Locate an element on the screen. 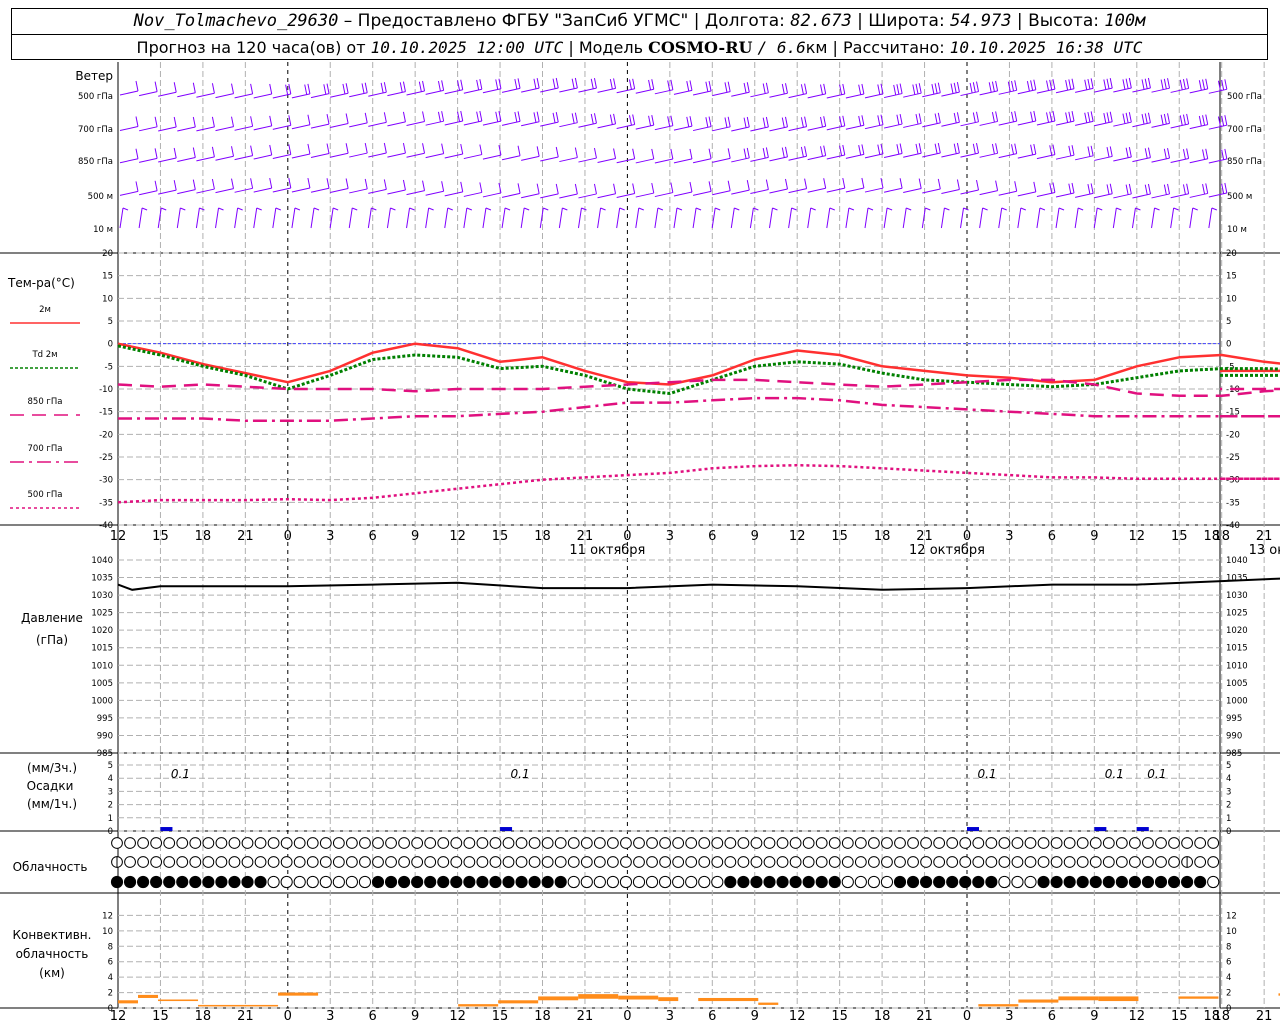 This screenshot has width=1280, height=1024. temperature-tick-label: -30 is located at coordinates (106, 481).